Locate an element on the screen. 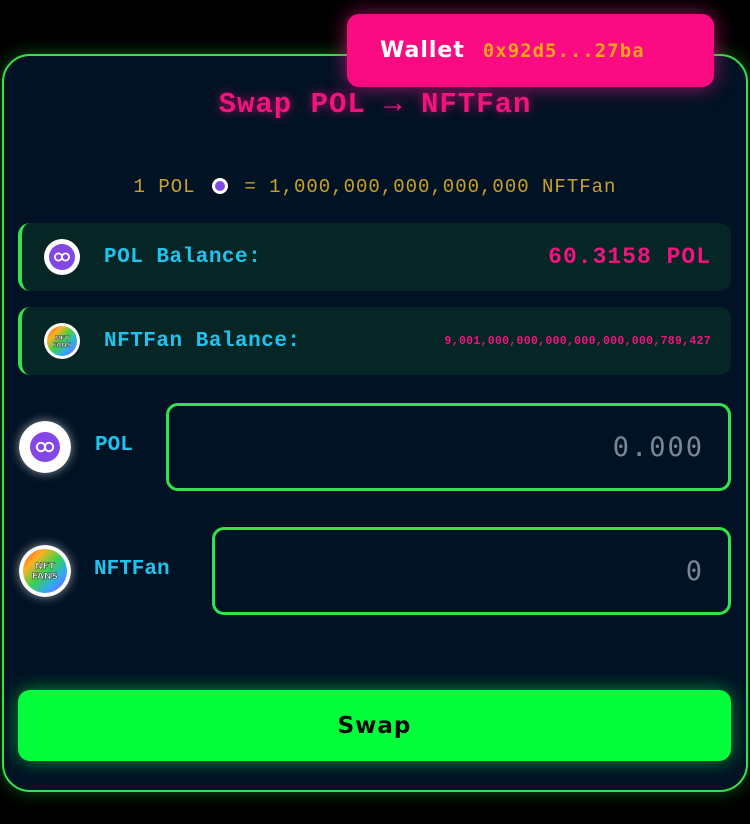 This screenshot has width=750, height=824. wallet-button: Wallet 0x92d5...27ba is located at coordinates (530, 50).